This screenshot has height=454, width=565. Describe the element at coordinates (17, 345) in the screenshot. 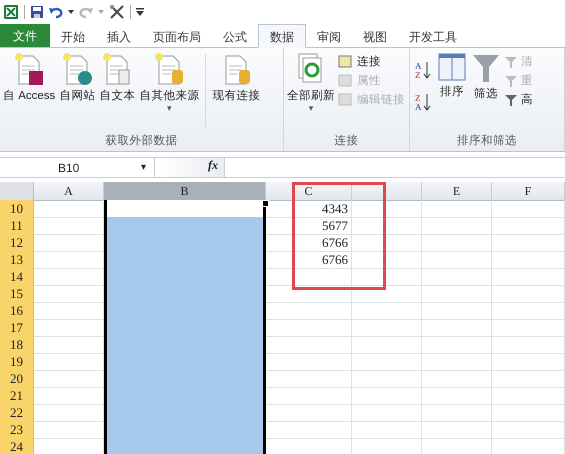

I see `row-header: 18` at that location.